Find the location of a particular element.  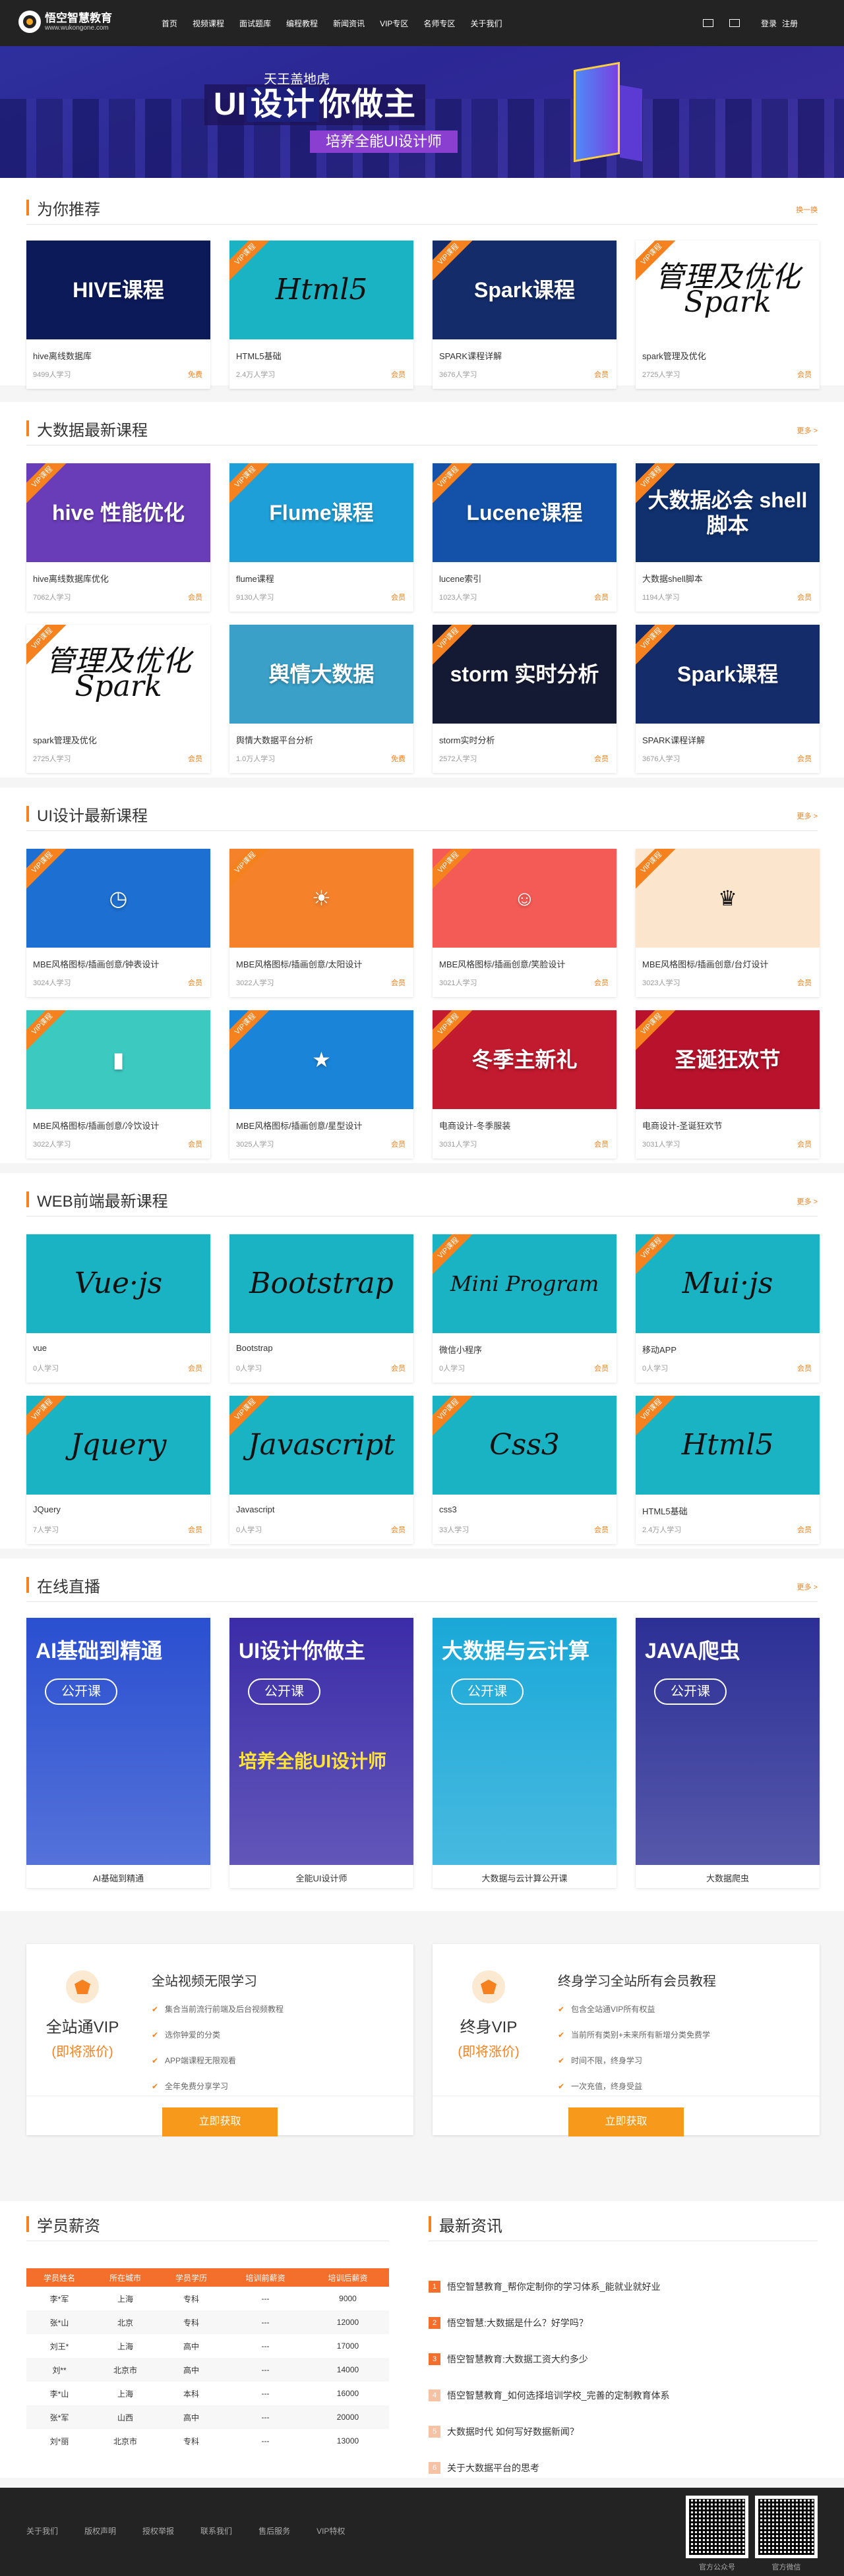

course-title: Javascript is located at coordinates (255, 1509).